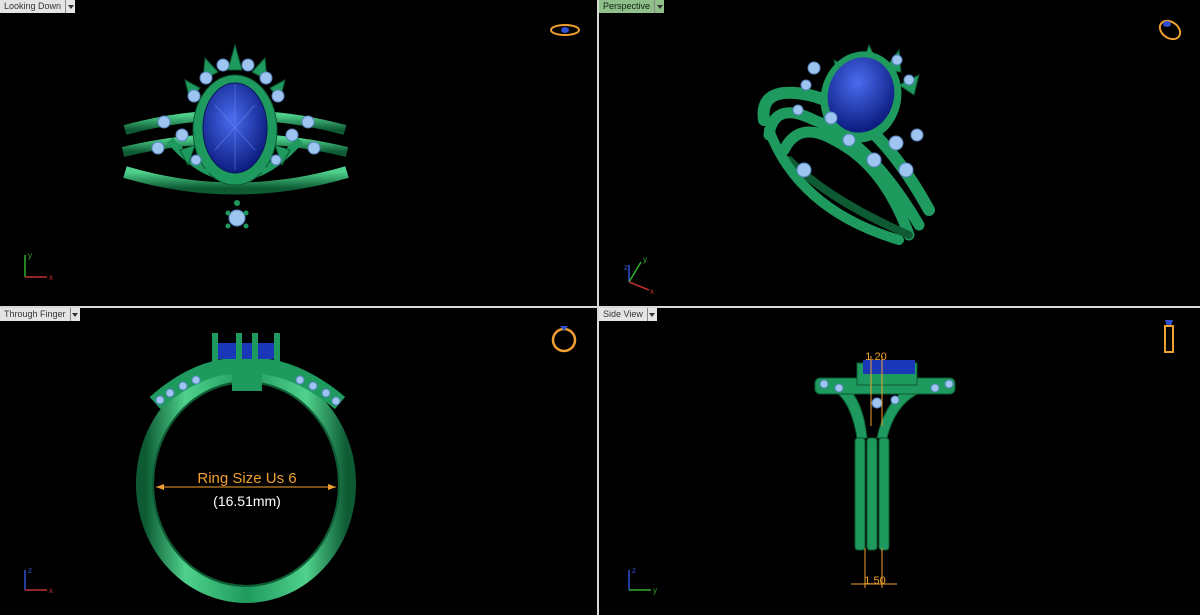  What do you see at coordinates (565, 30) in the screenshot?
I see `ring-top-icon` at bounding box center [565, 30].